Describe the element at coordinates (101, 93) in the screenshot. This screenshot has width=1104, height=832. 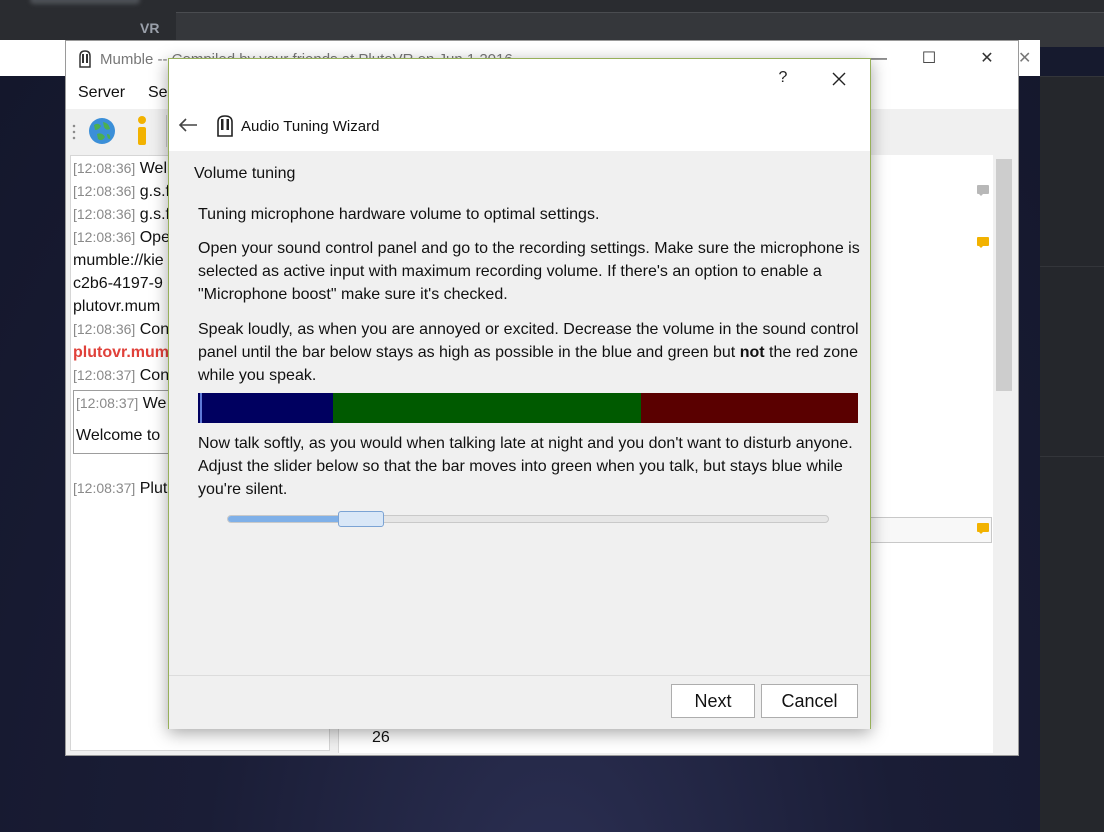
I see `menu-server: Server` at that location.